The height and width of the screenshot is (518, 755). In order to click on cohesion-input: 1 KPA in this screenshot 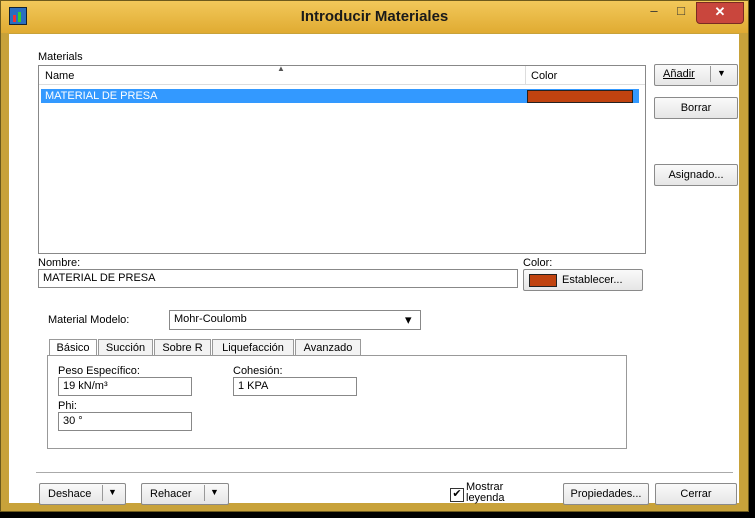, I will do `click(295, 386)`.